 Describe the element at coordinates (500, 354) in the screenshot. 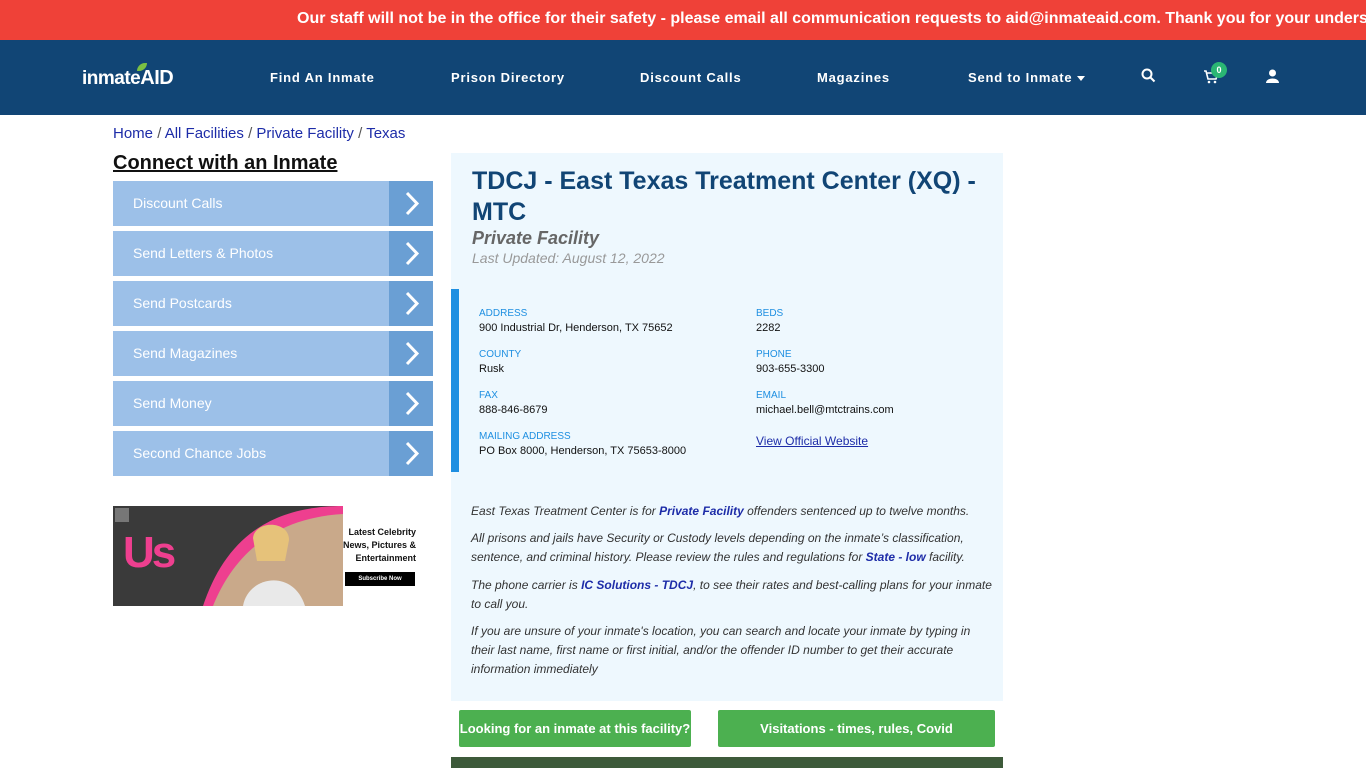

I see `county-label: COUNTY` at that location.